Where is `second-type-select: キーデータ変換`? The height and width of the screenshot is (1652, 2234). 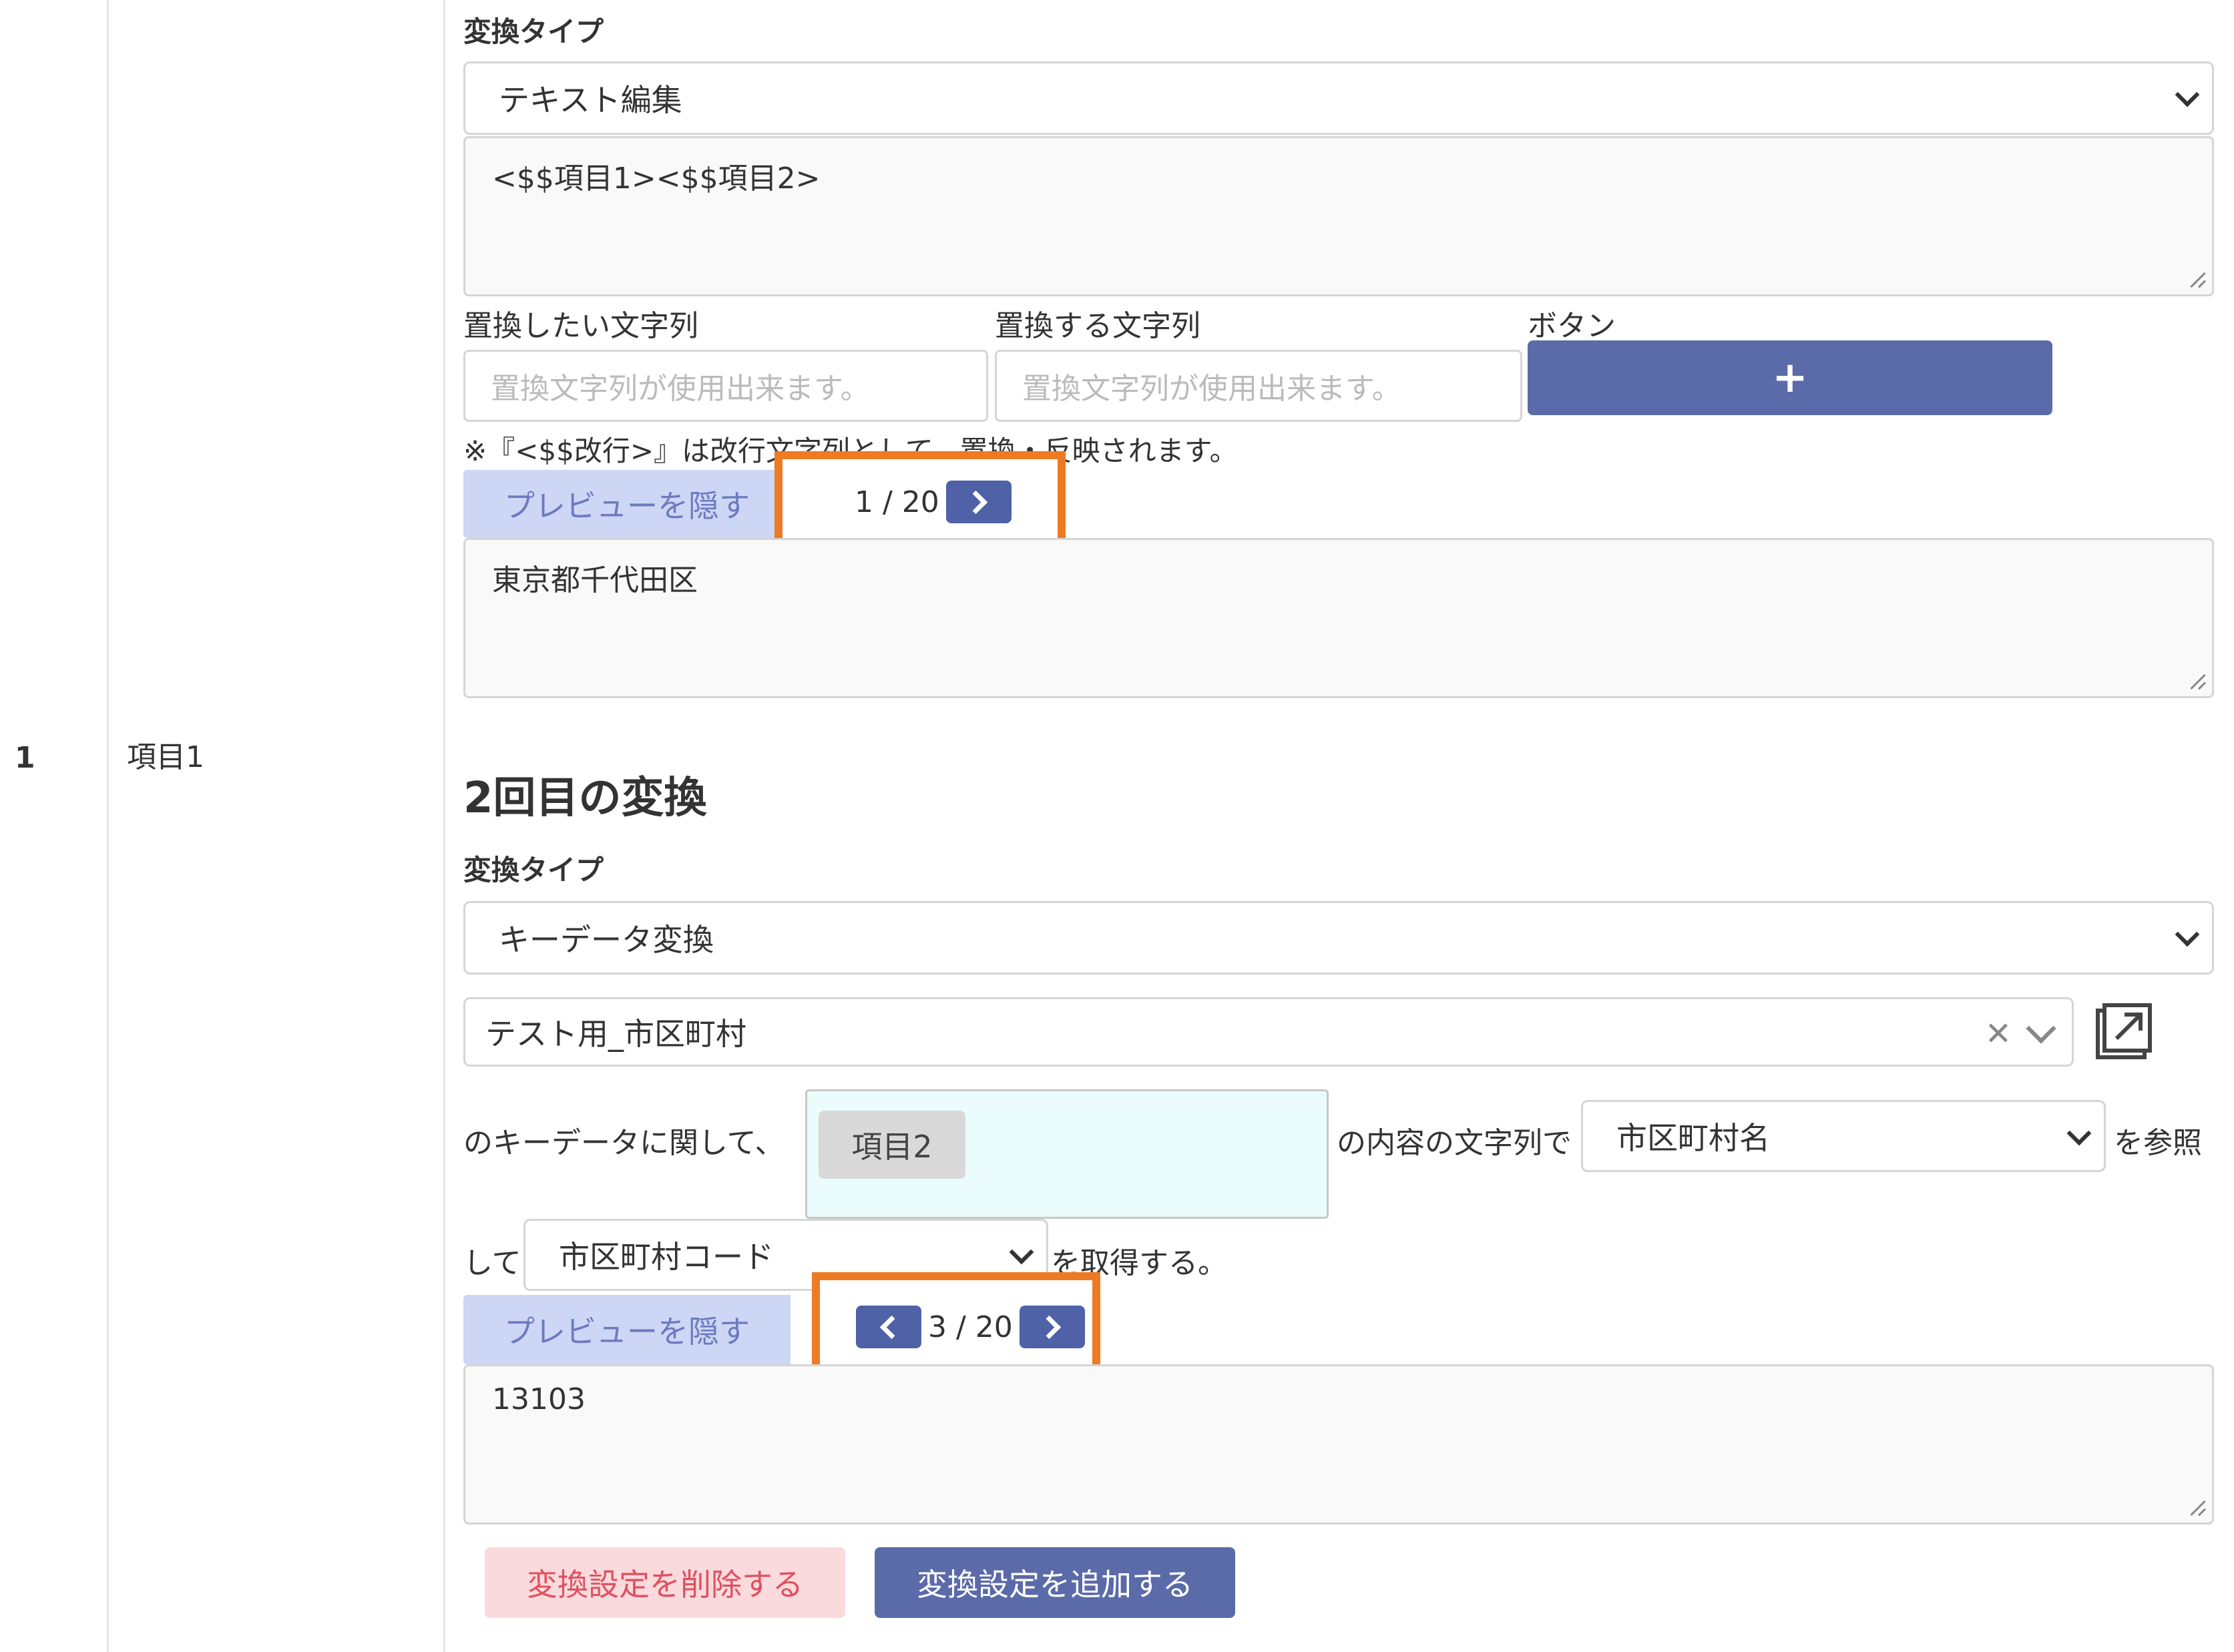 second-type-select: キーデータ変換 is located at coordinates (1338, 938).